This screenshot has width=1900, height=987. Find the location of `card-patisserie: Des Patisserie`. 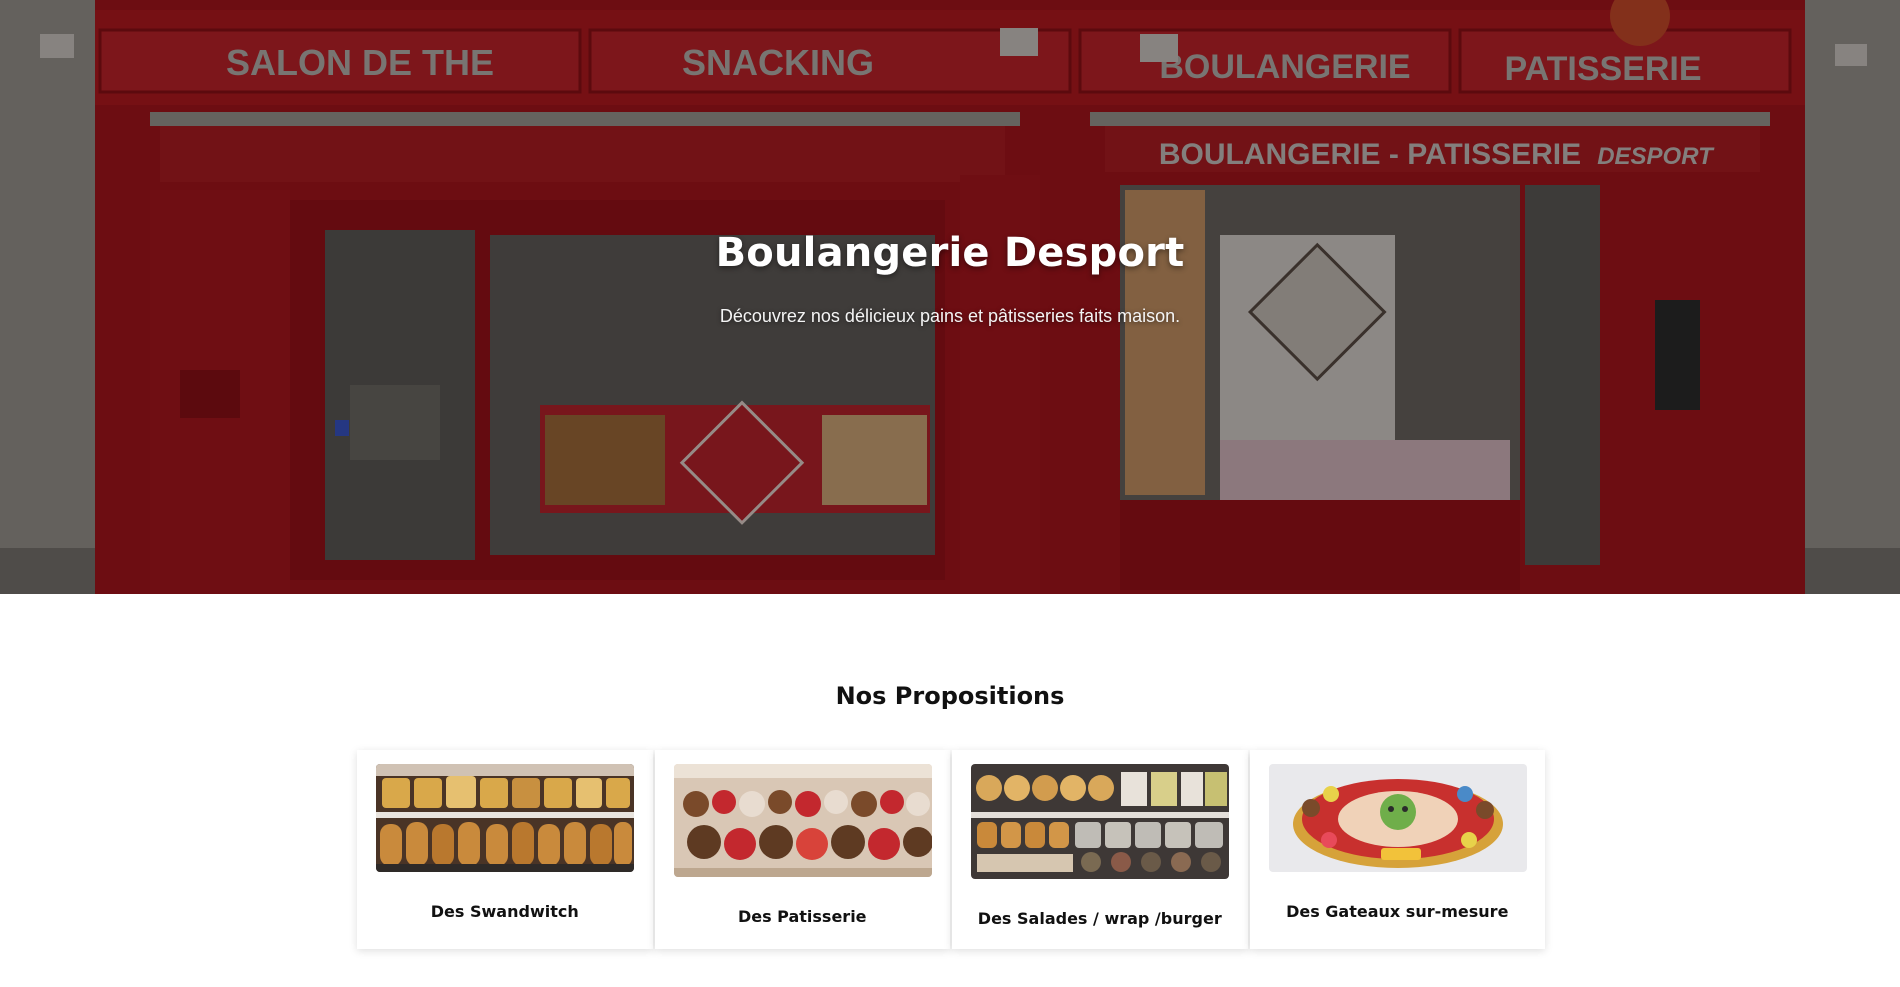

card-patisserie: Des Patisserie is located at coordinates (802, 849).